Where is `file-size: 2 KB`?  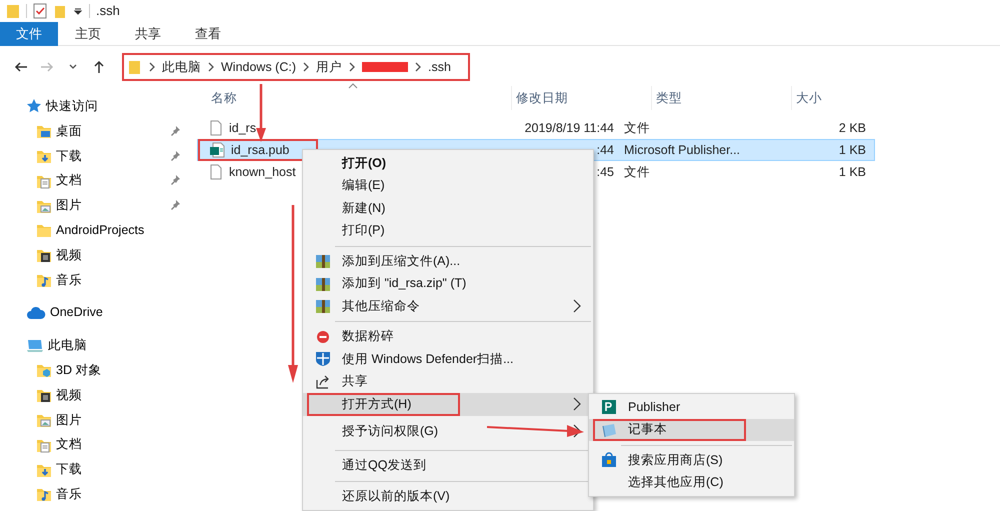
file-size: 2 KB is located at coordinates (852, 128).